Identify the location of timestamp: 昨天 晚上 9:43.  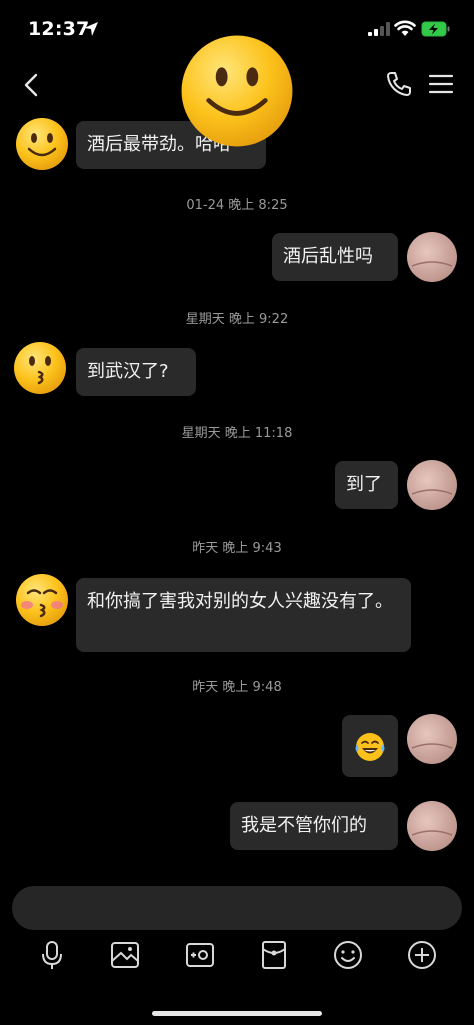
(237, 548).